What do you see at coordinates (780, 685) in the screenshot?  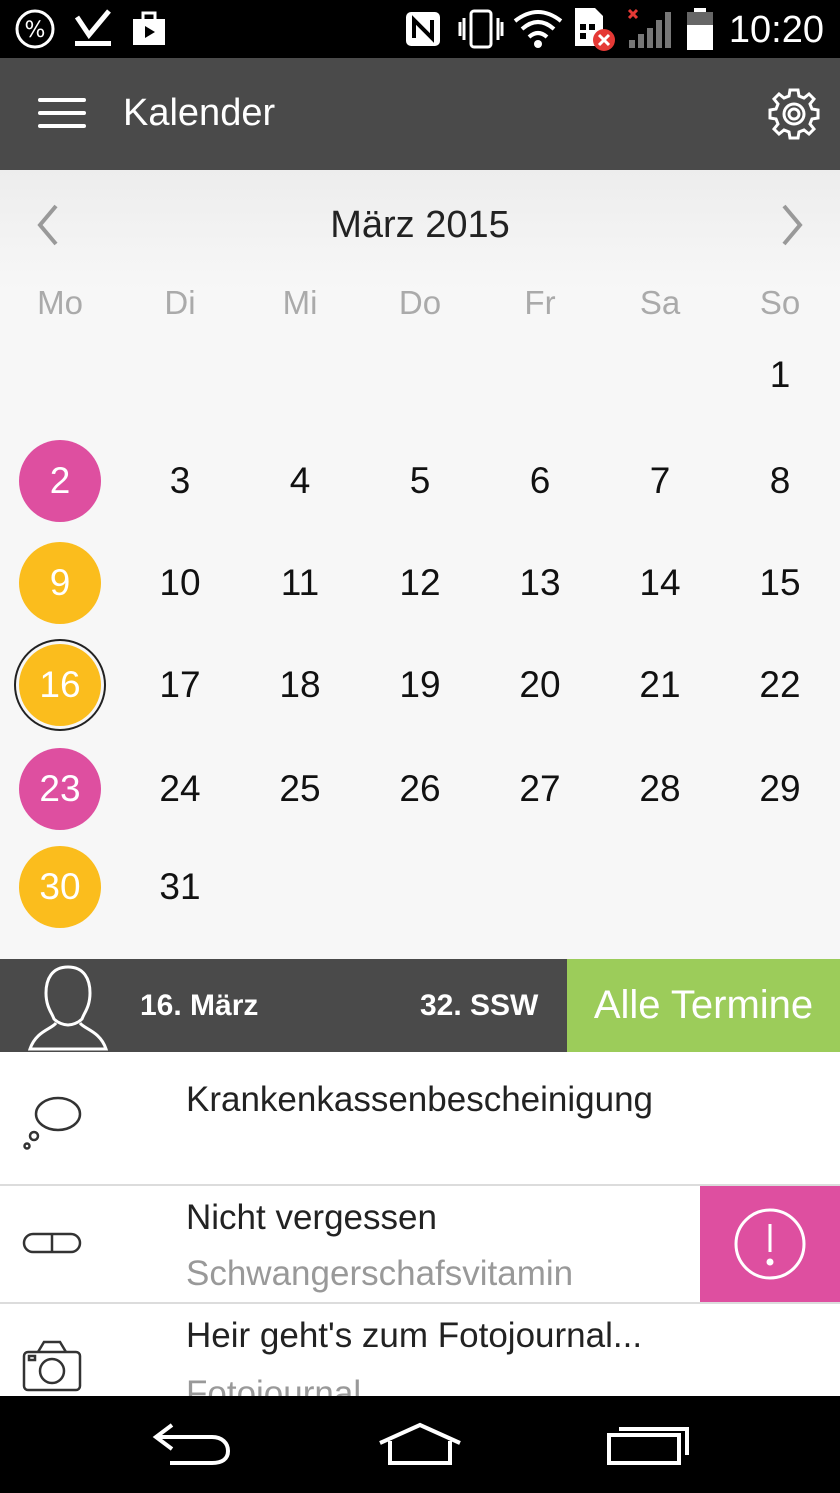 I see `calendar-day: 22` at bounding box center [780, 685].